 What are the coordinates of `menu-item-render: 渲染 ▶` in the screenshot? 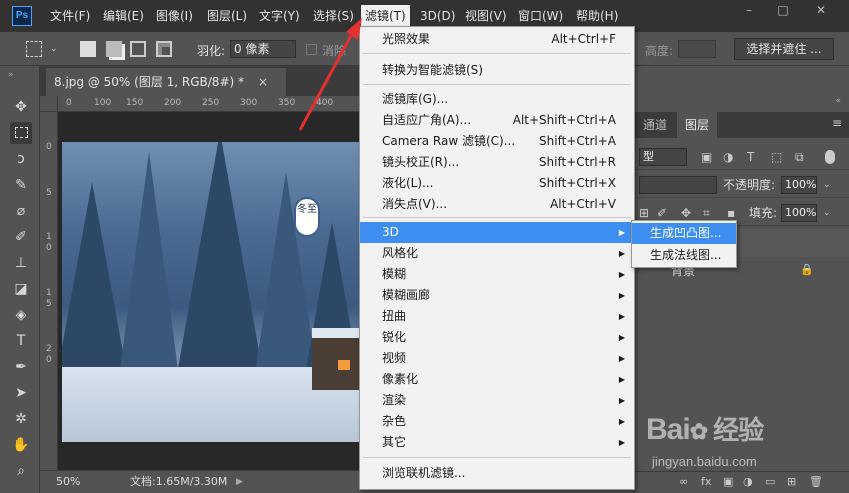 It's located at (497, 400).